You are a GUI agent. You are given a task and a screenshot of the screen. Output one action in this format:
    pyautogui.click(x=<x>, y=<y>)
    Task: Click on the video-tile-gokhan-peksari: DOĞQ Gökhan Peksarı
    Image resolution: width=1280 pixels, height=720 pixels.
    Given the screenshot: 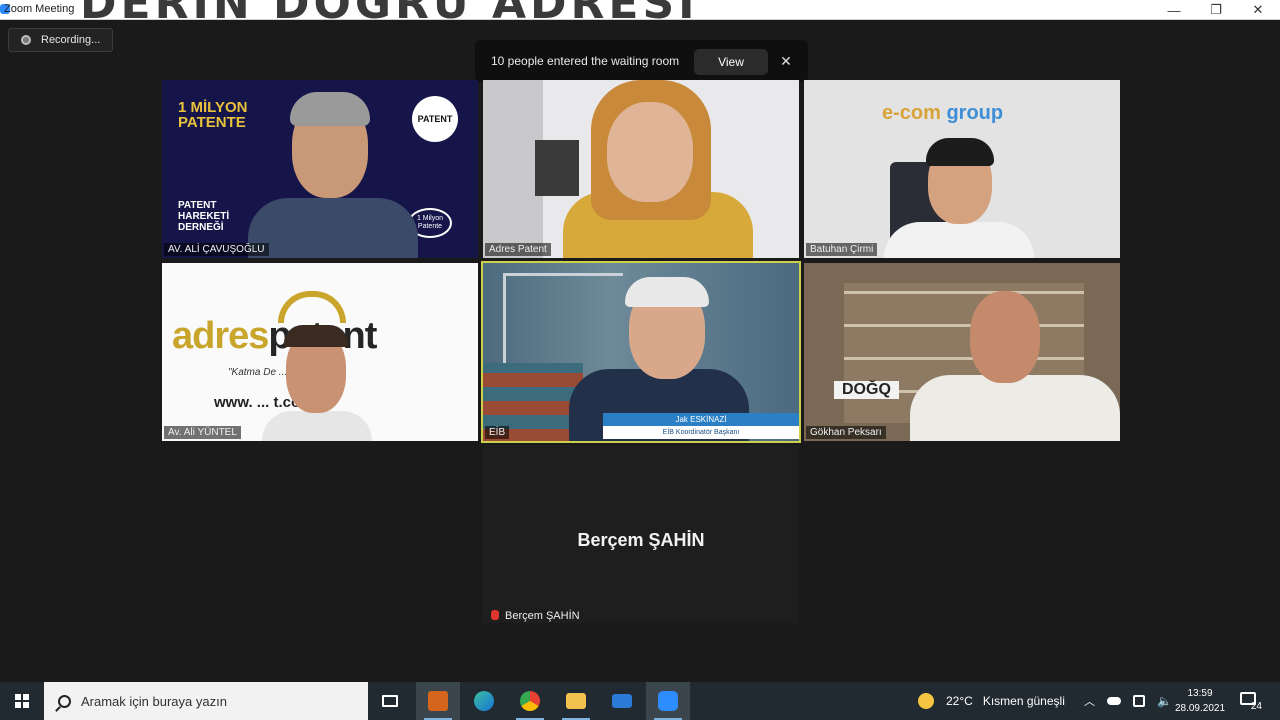 What is the action you would take?
    pyautogui.click(x=962, y=352)
    